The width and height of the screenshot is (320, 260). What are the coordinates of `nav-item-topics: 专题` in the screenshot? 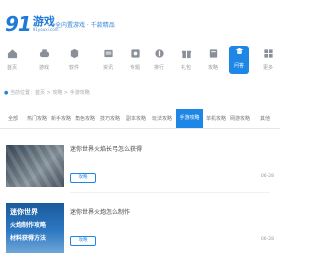 It's located at (135, 63).